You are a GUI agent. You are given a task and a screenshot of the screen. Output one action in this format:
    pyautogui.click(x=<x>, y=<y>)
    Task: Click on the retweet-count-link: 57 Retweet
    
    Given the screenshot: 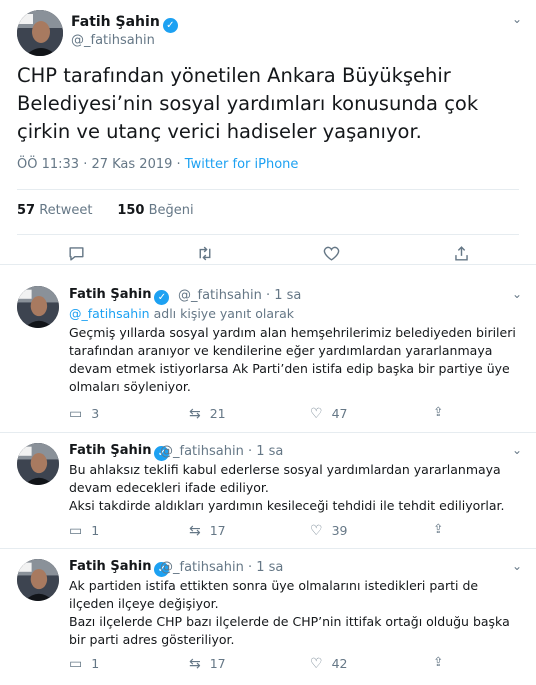 What is the action you would take?
    pyautogui.click(x=55, y=210)
    